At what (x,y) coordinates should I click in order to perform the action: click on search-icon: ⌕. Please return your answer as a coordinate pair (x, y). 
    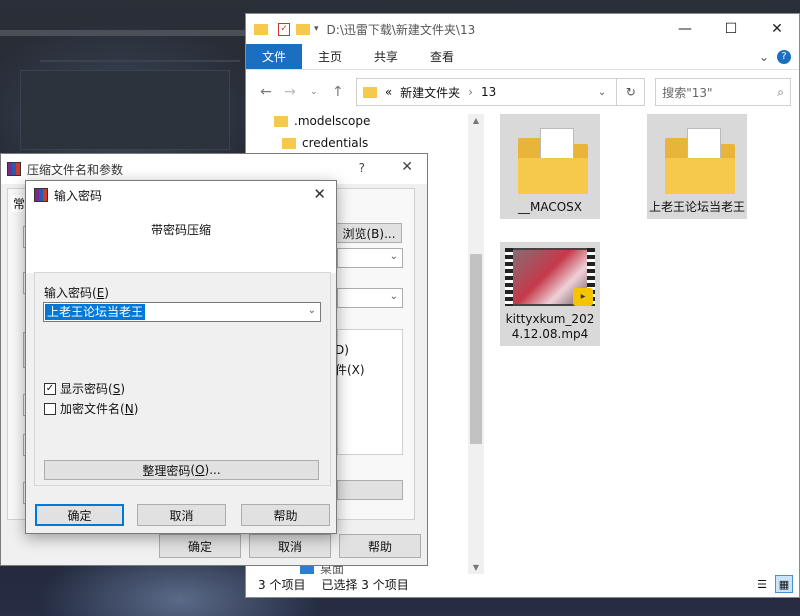
    Looking at the image, I should click on (780, 91).